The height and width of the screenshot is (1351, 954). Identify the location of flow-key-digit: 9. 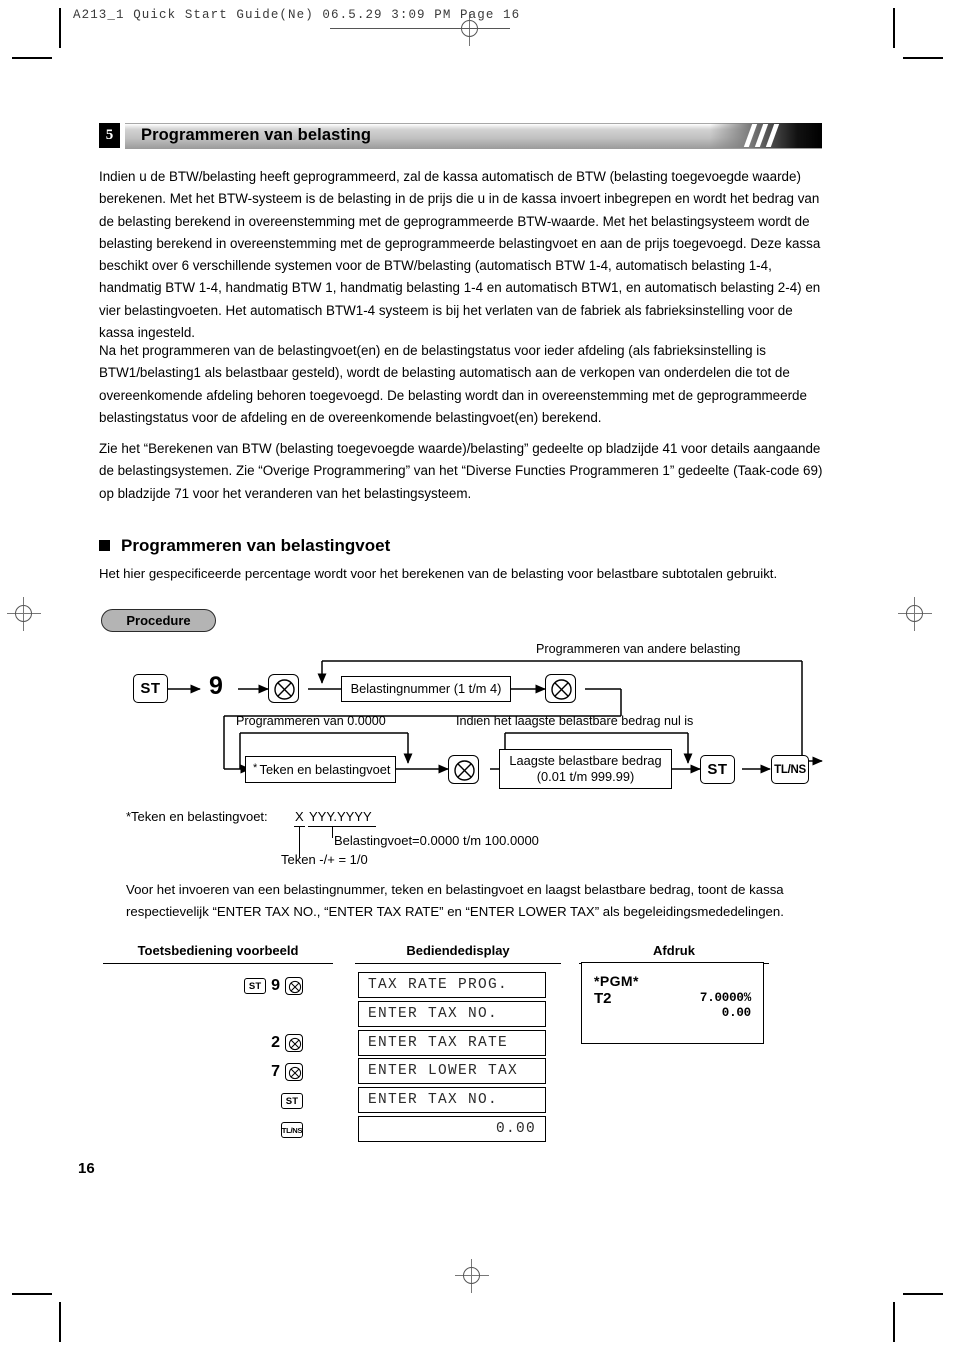
(216, 686).